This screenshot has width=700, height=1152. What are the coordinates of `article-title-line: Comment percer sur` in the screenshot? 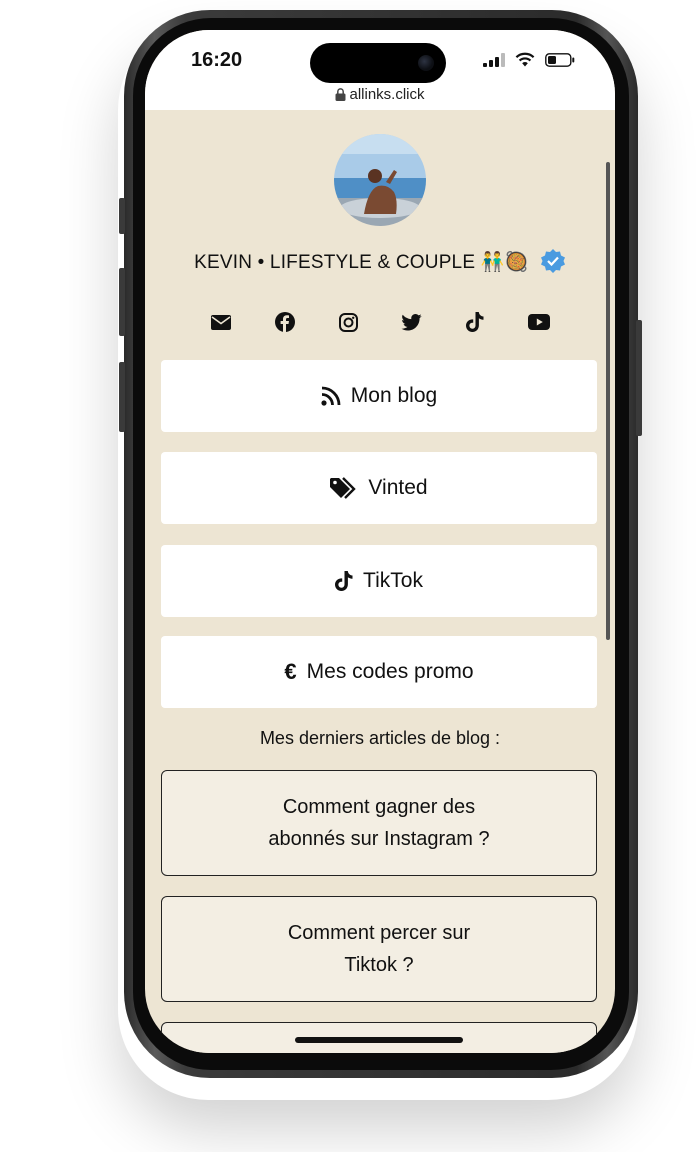 It's located at (379, 933).